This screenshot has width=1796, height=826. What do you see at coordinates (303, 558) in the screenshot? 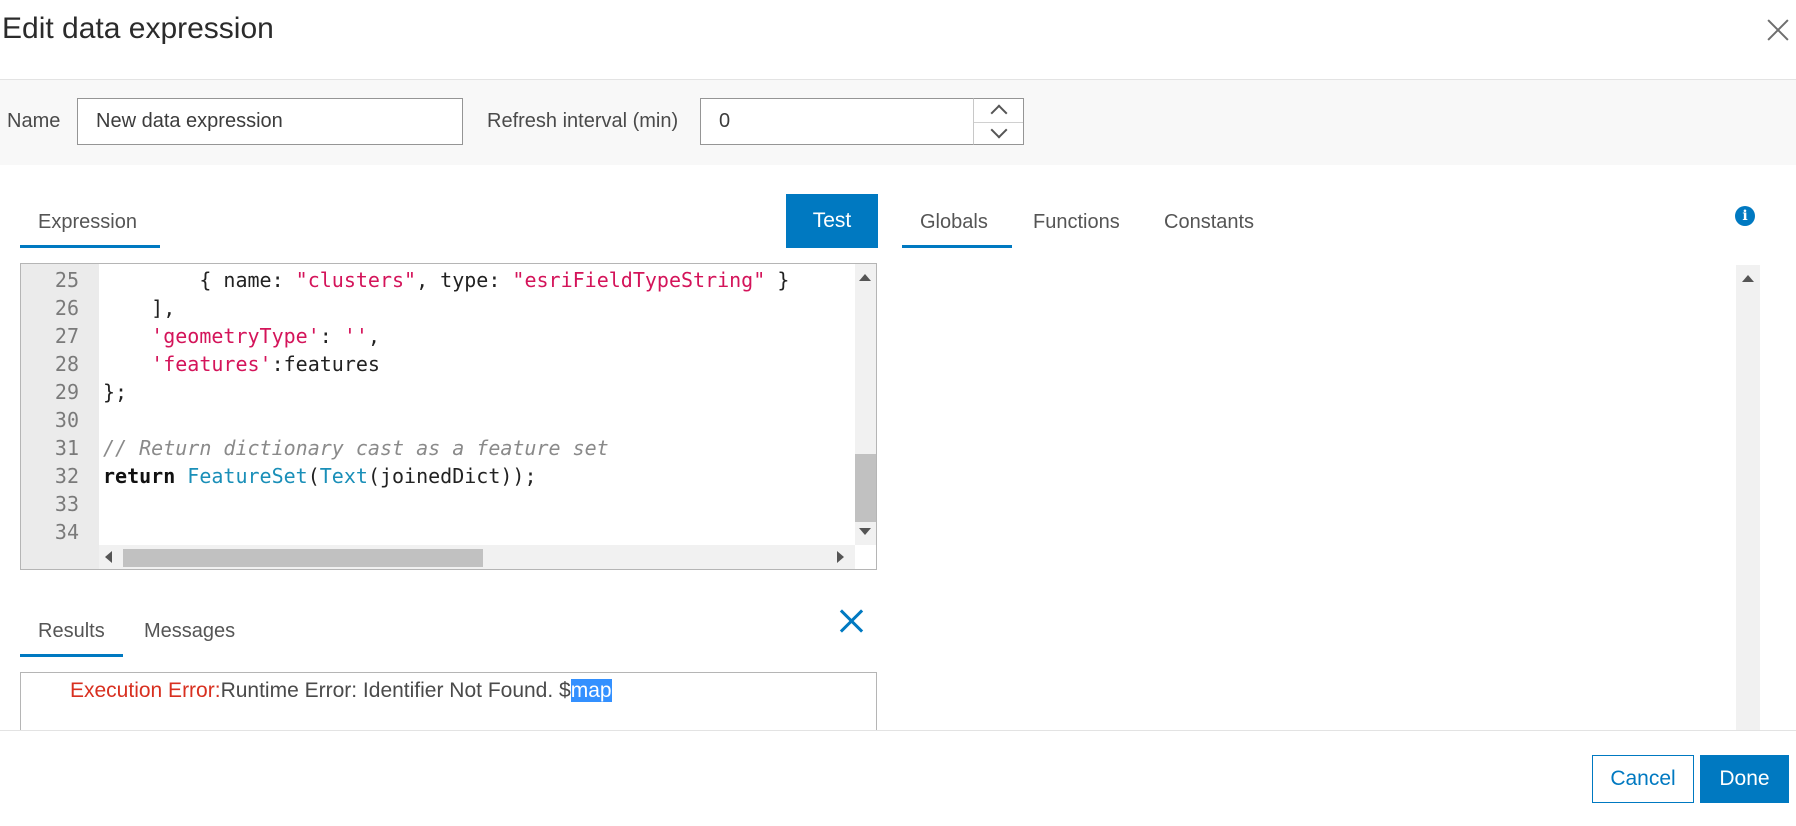
I see `editor-horizontal-scroll-thumb` at bounding box center [303, 558].